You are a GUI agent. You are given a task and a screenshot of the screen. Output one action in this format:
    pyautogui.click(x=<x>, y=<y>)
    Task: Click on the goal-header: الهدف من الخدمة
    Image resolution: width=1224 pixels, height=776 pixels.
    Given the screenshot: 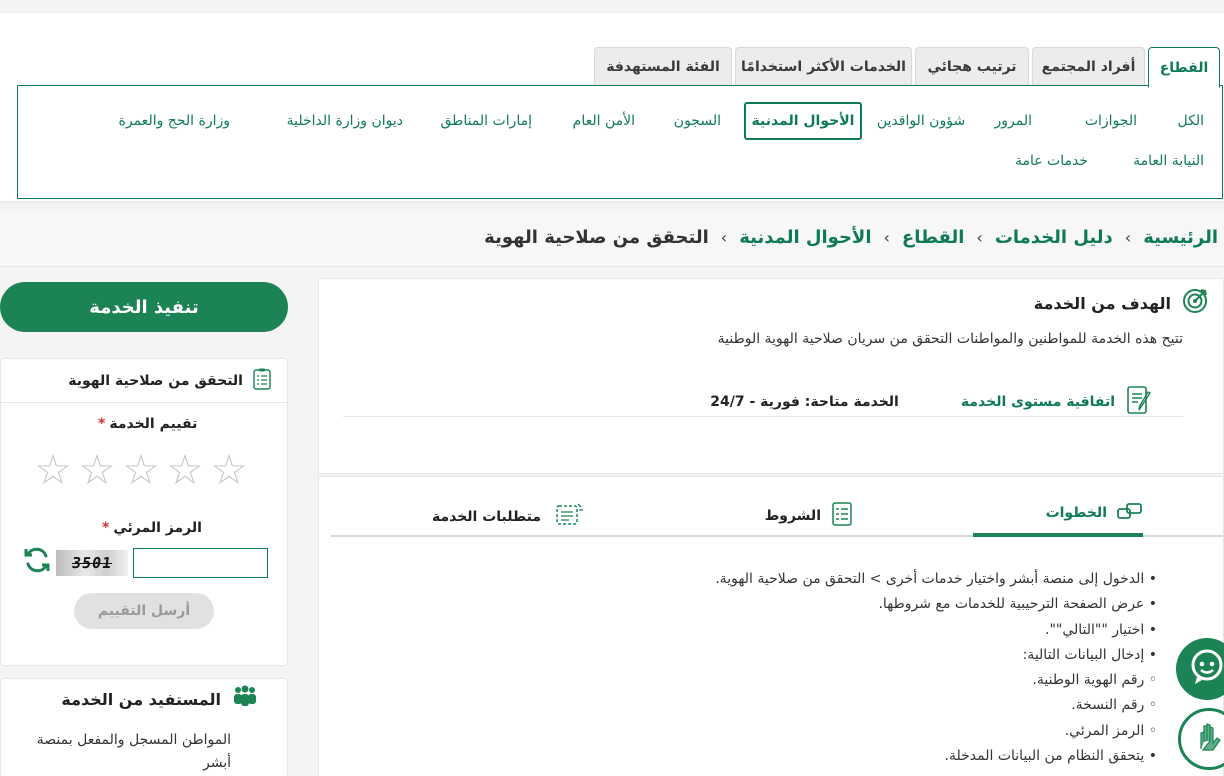 What is the action you would take?
    pyautogui.click(x=1121, y=303)
    